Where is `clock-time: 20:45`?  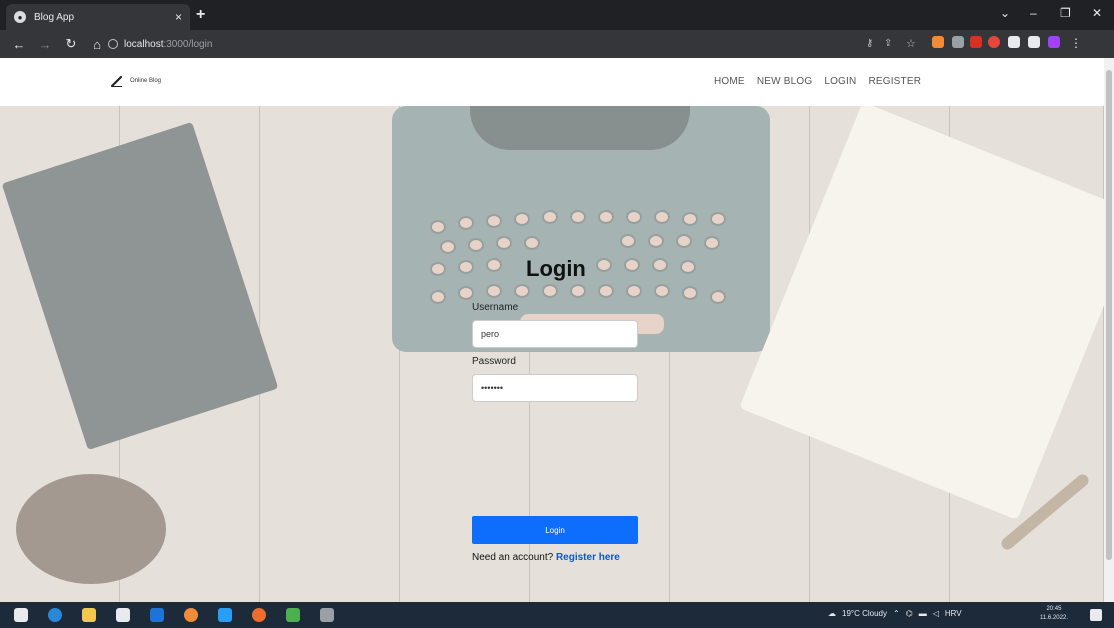 clock-time: 20:45 is located at coordinates (1054, 609).